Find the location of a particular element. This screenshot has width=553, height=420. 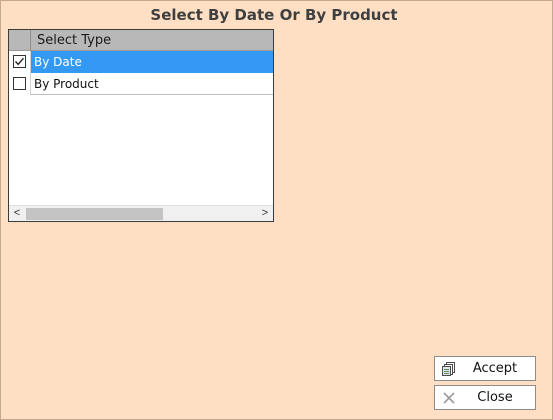

horizontal-scrollbar: < > is located at coordinates (141, 213).